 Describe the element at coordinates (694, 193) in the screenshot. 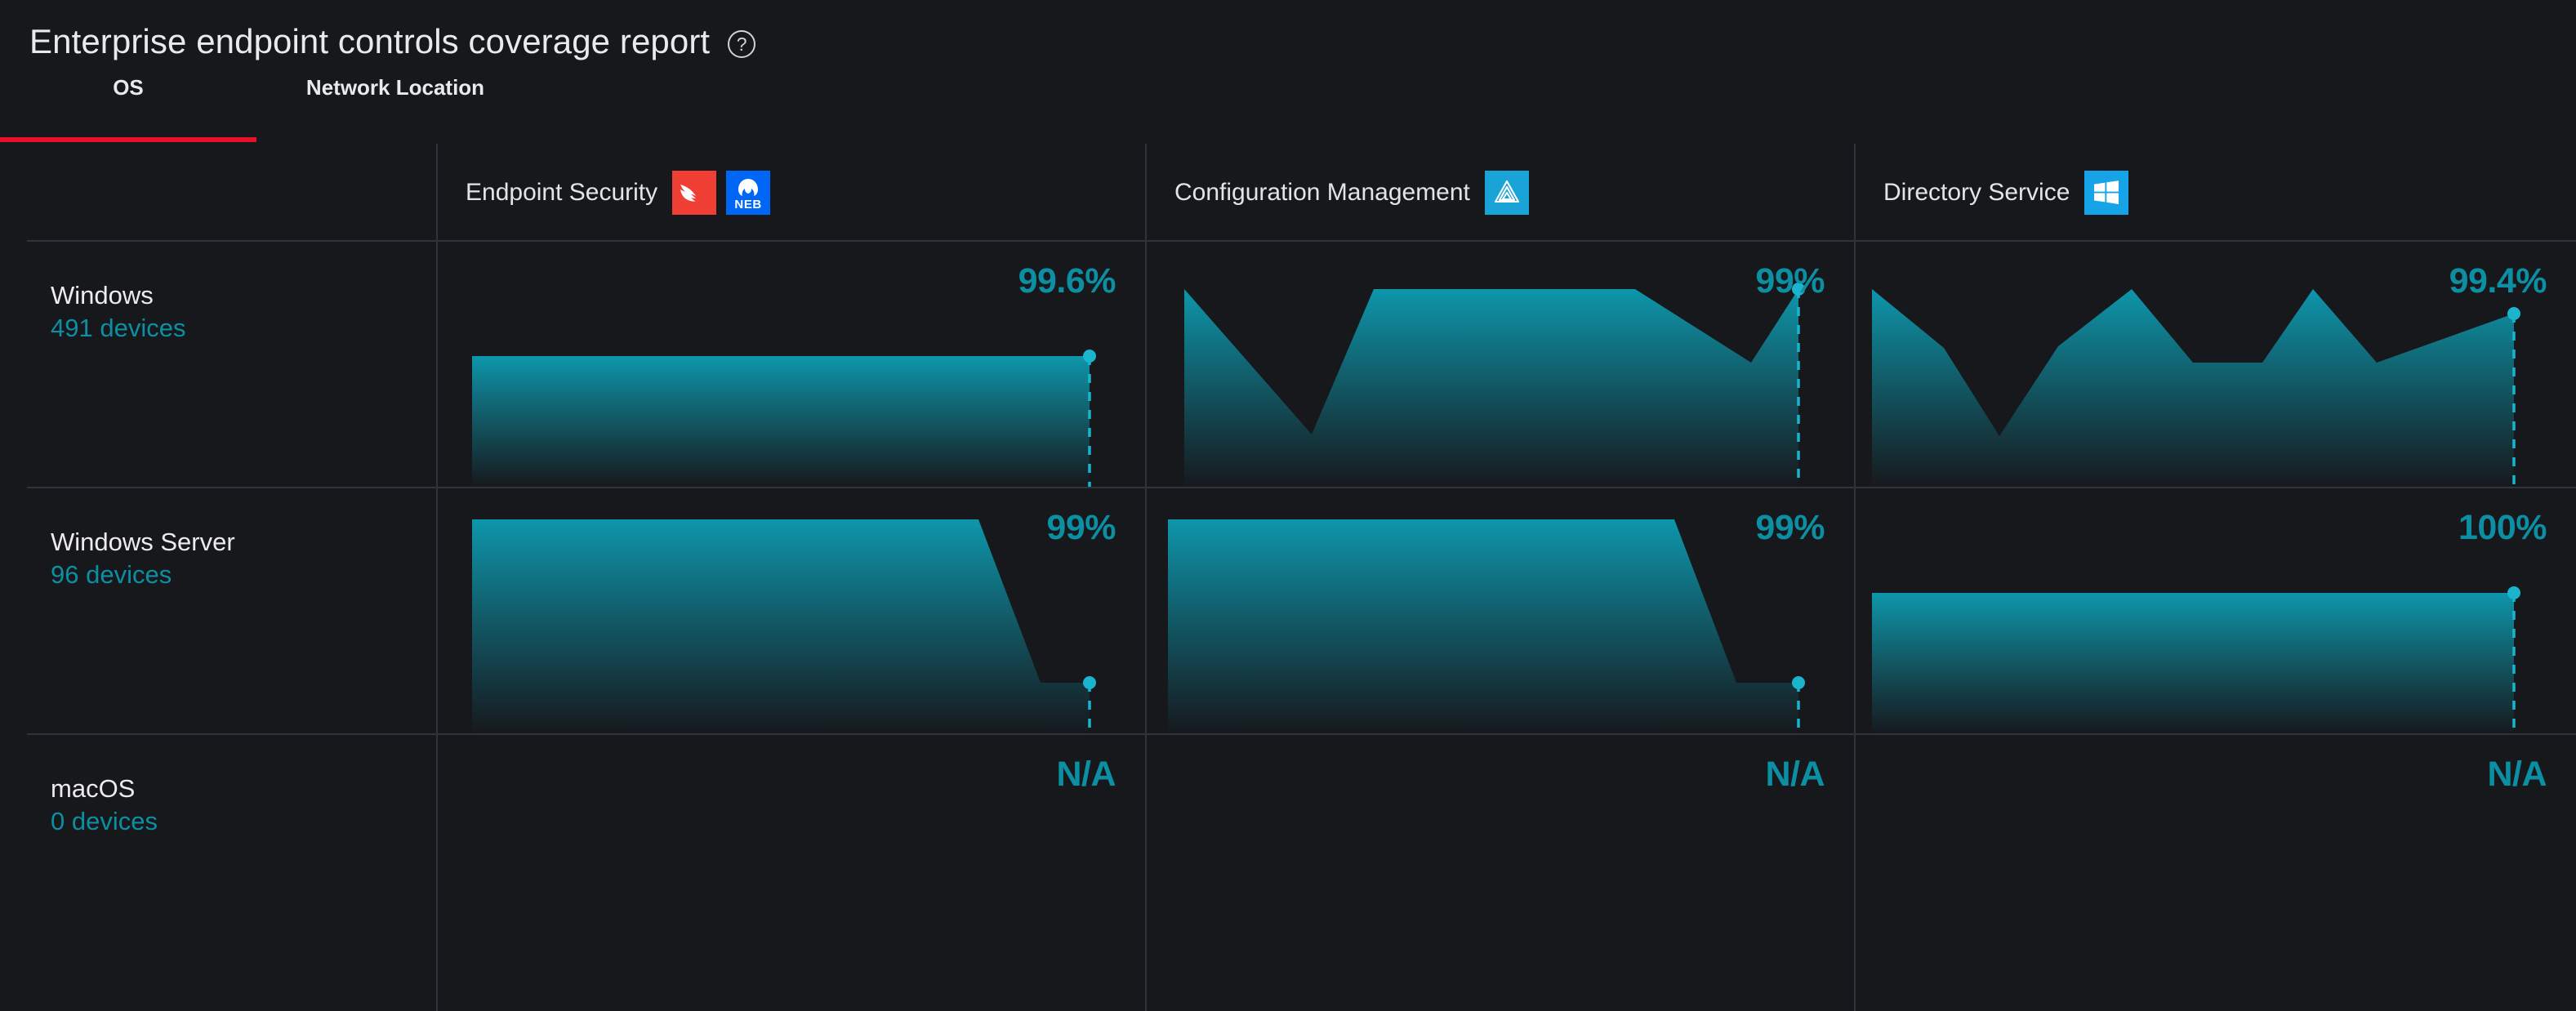

I see `crowdstrike-icon` at that location.